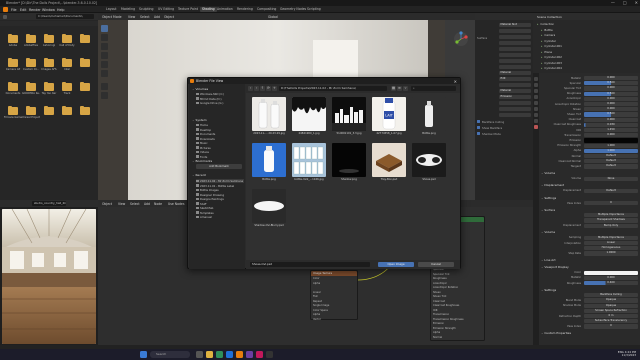 This screenshot has width=640, height=360. I want to click on property-field: Shadow Mode Opaque, so click(589, 305).